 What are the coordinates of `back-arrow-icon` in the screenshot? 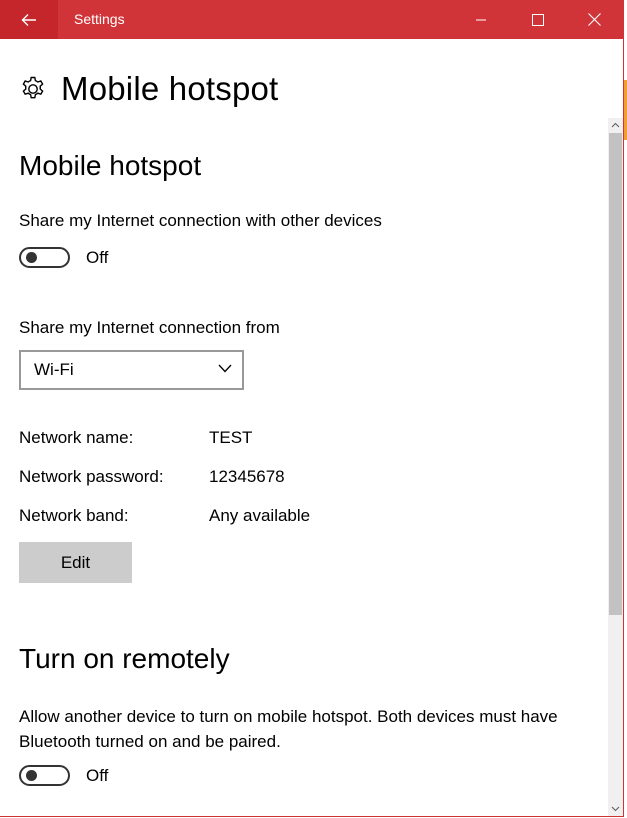 It's located at (28, 19).